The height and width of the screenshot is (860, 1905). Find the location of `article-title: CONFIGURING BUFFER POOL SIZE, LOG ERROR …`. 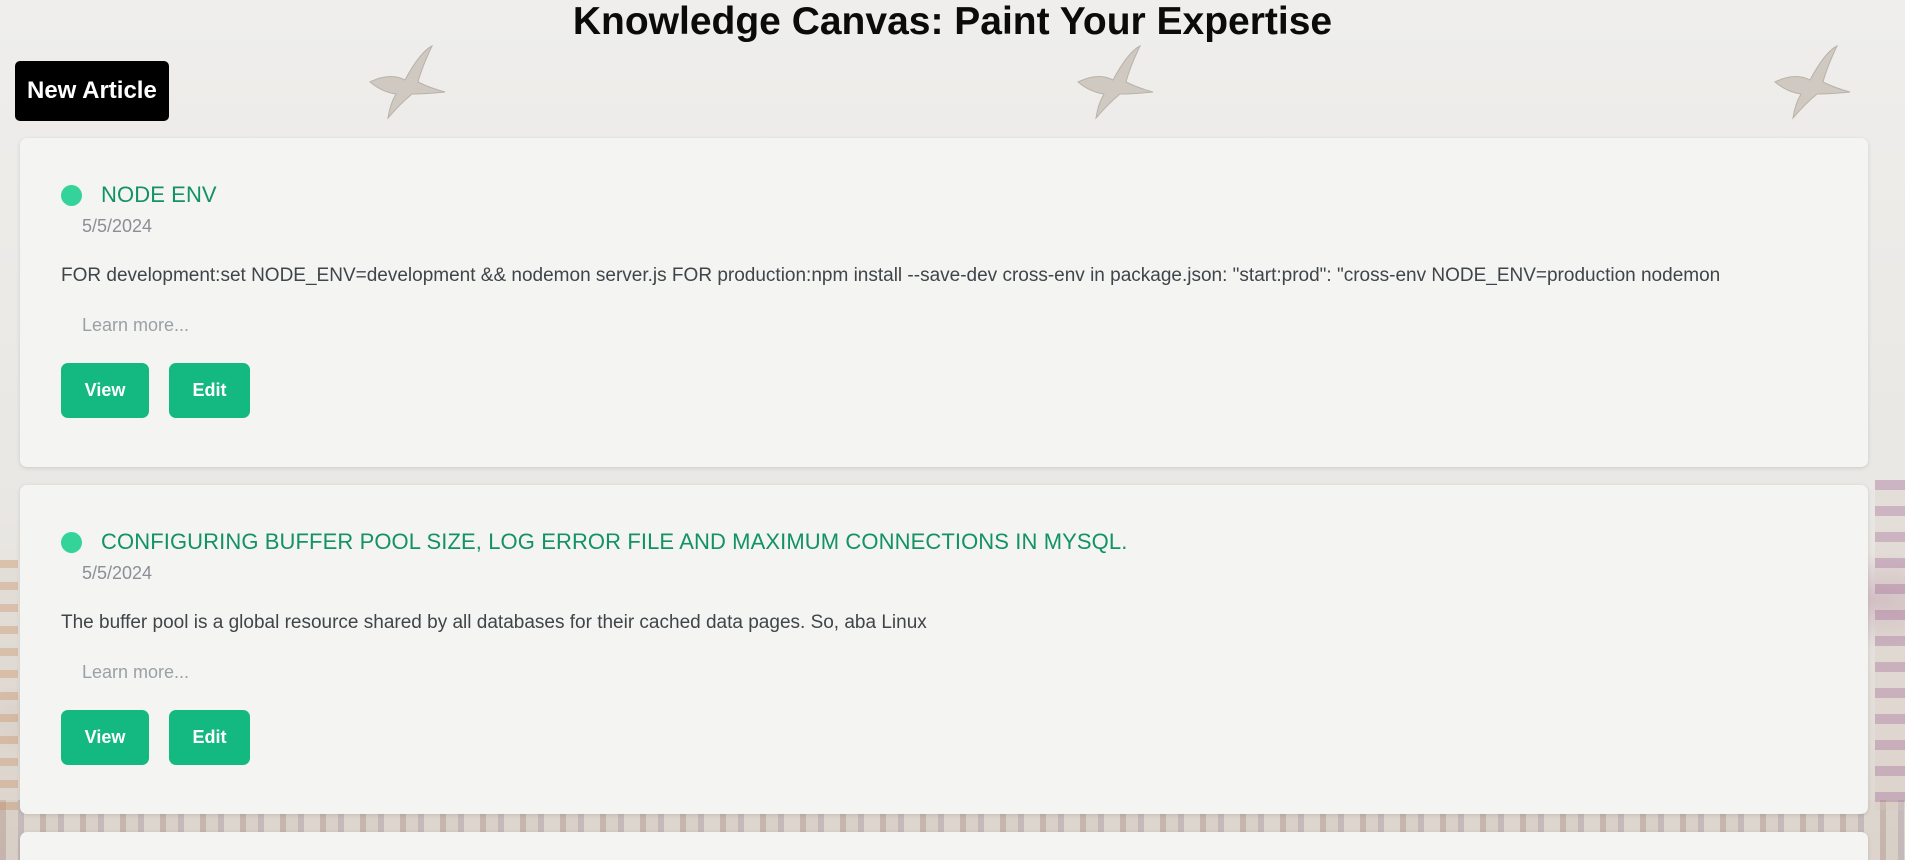

article-title: CONFIGURING BUFFER POOL SIZE, LOG ERROR … is located at coordinates (614, 542).